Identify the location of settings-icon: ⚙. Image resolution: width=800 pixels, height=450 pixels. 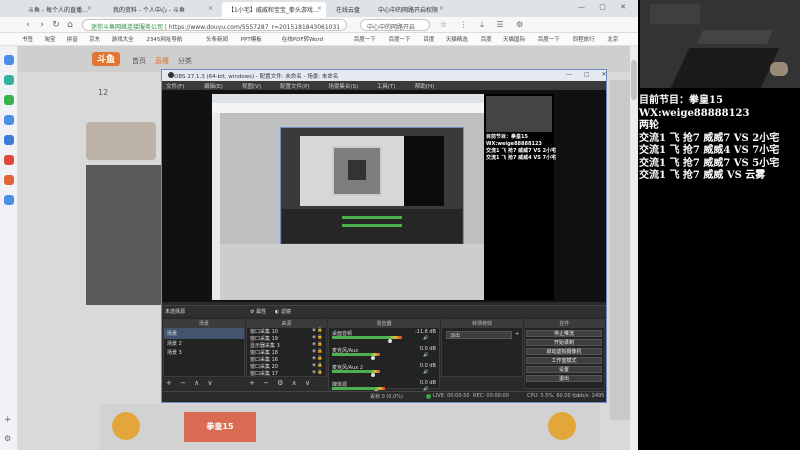
(7, 438).